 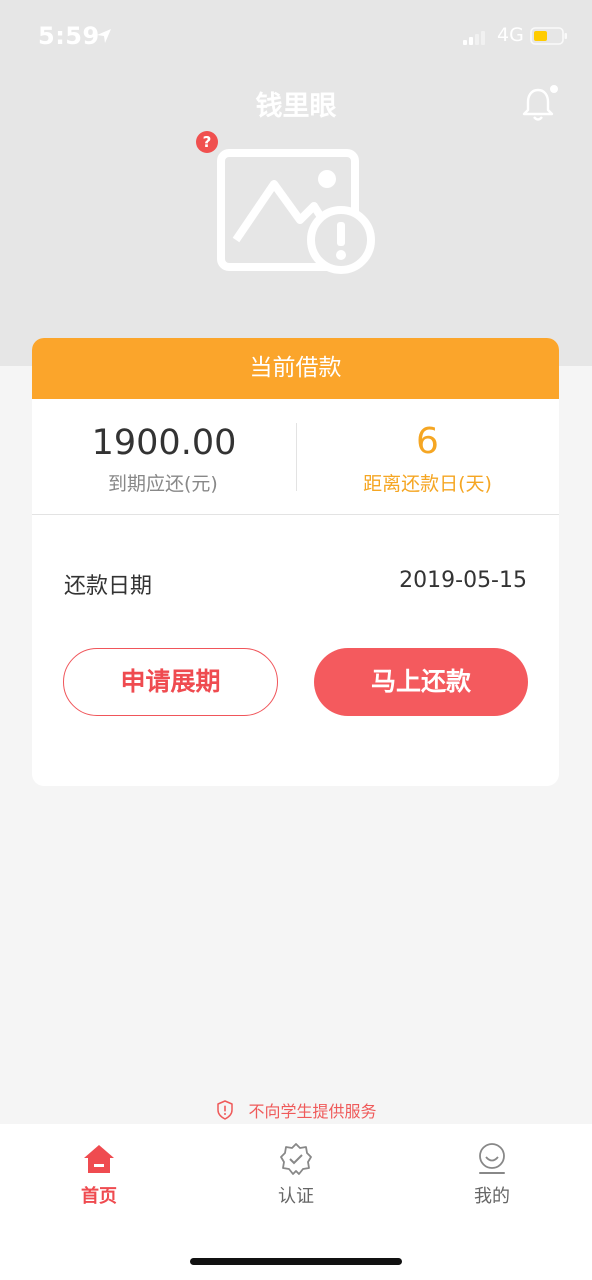 I want to click on notification-bell-icon, so click(x=540, y=104).